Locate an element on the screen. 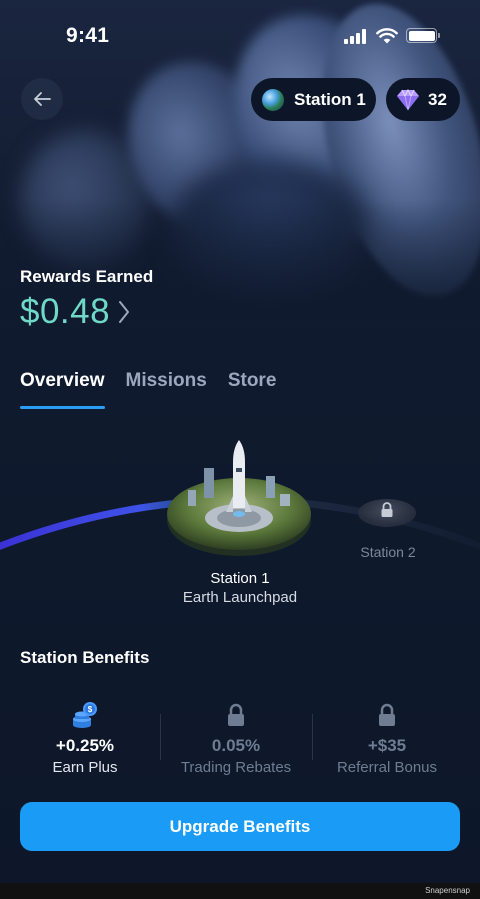 This screenshot has height=899, width=480. benefit-value: +0.25% is located at coordinates (85, 745).